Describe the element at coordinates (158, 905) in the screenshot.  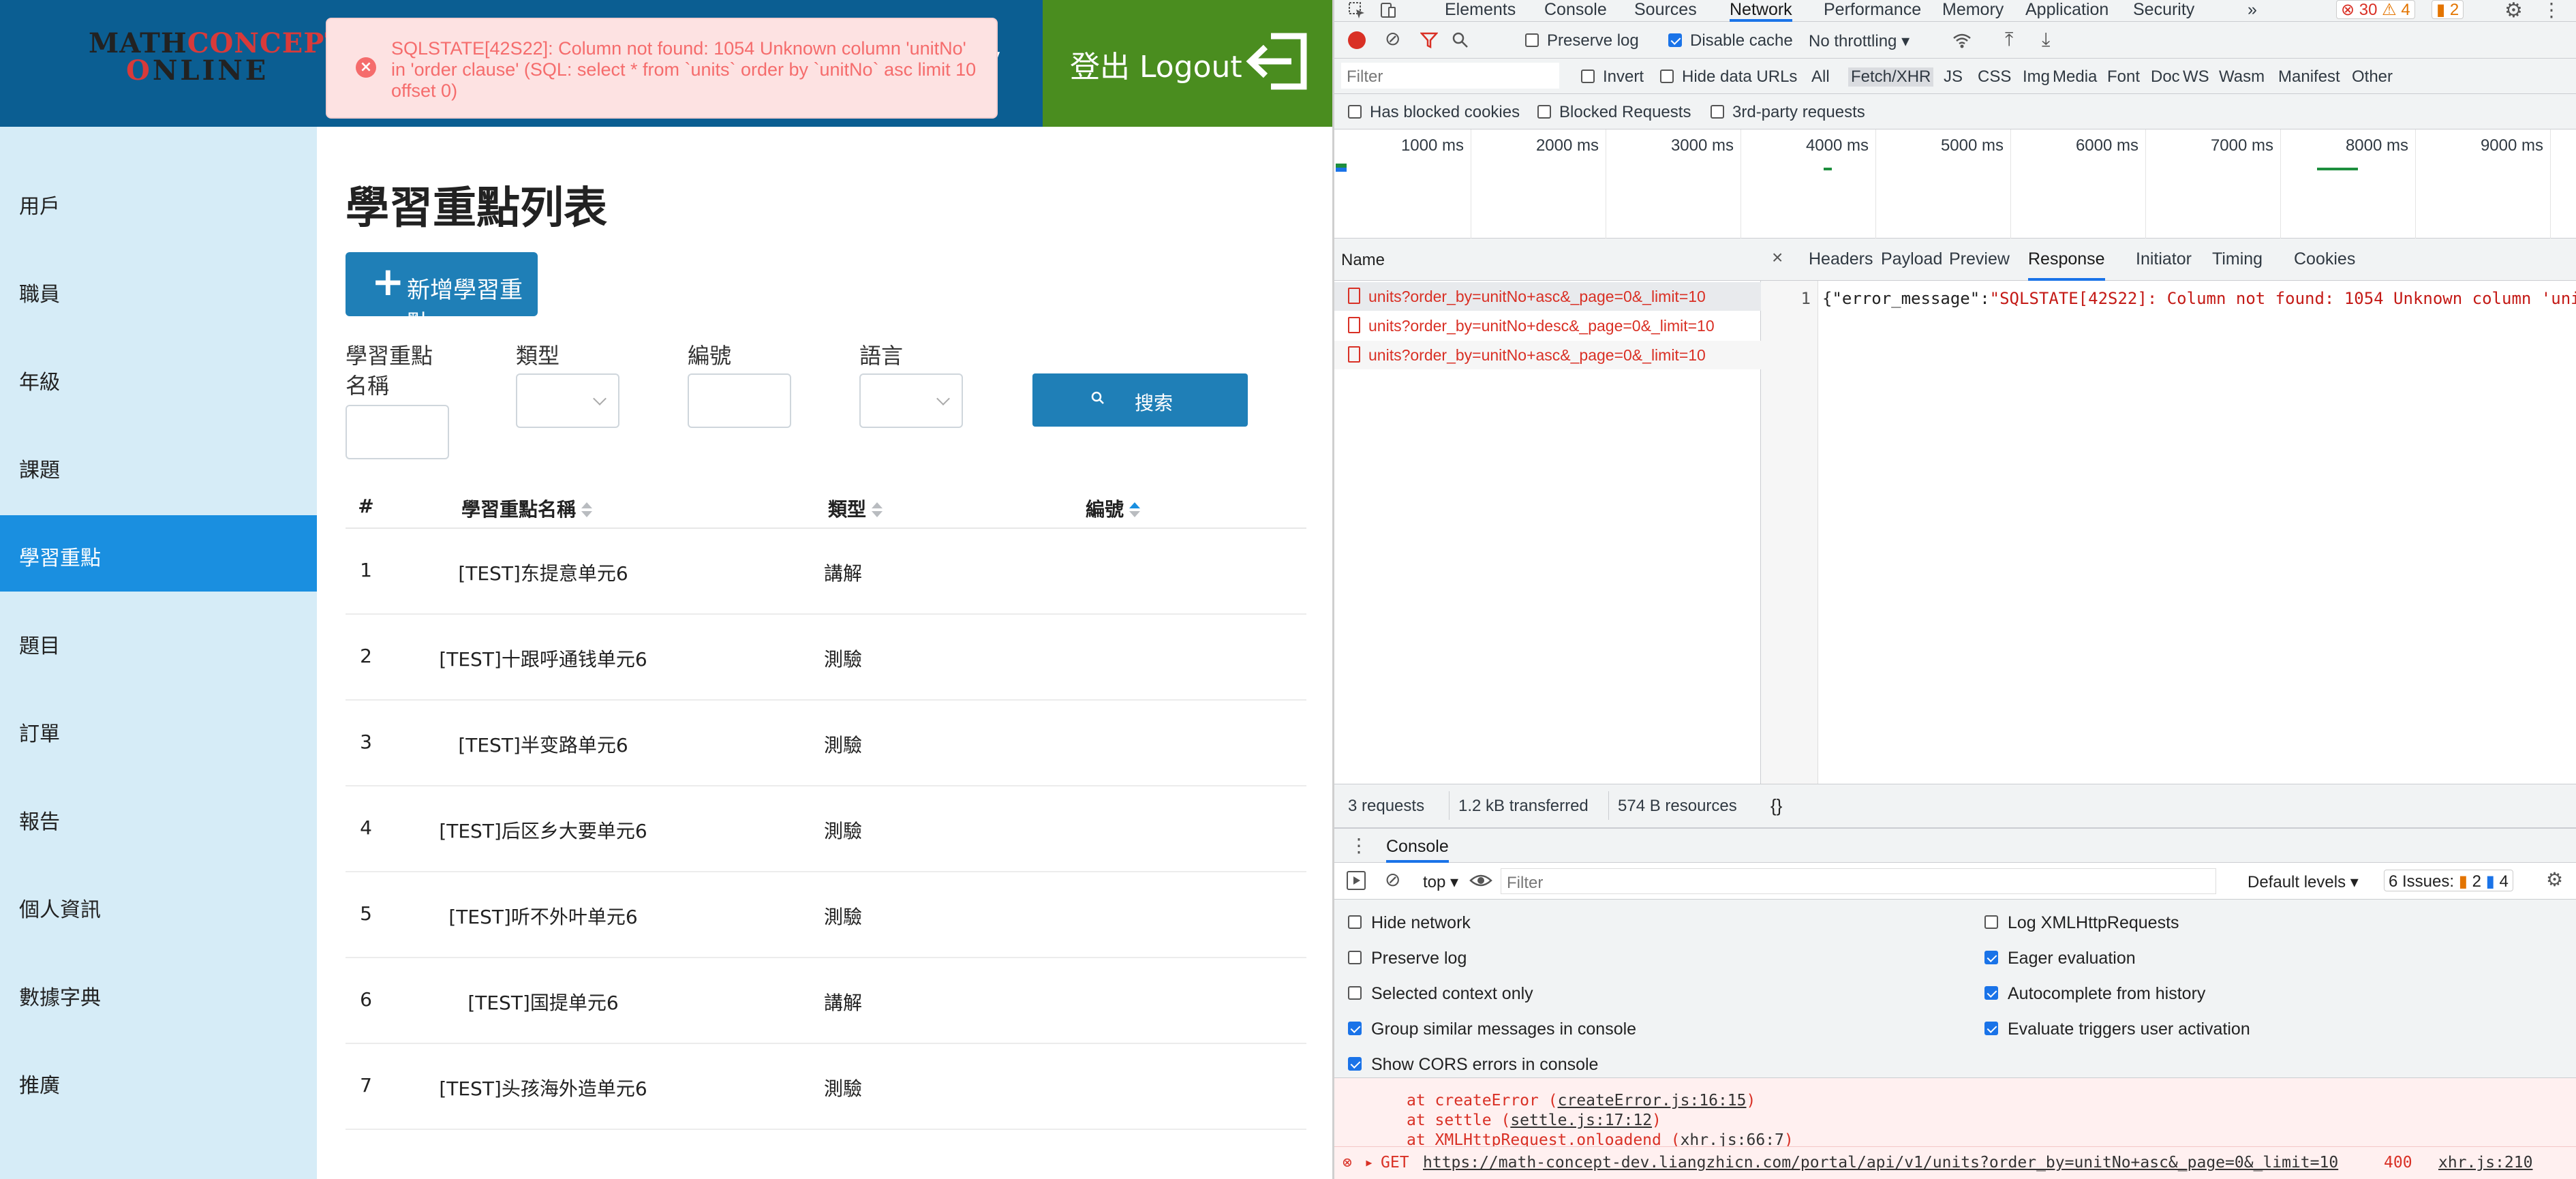
I see `sidebar-item-8: 個人資訊` at that location.